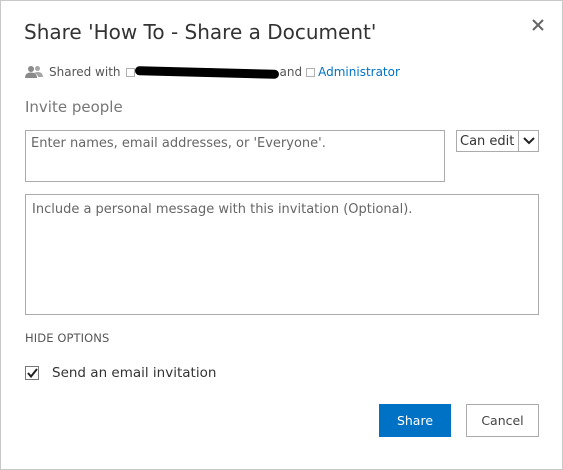  I want to click on invite-people-label: Invite people, so click(74, 107).